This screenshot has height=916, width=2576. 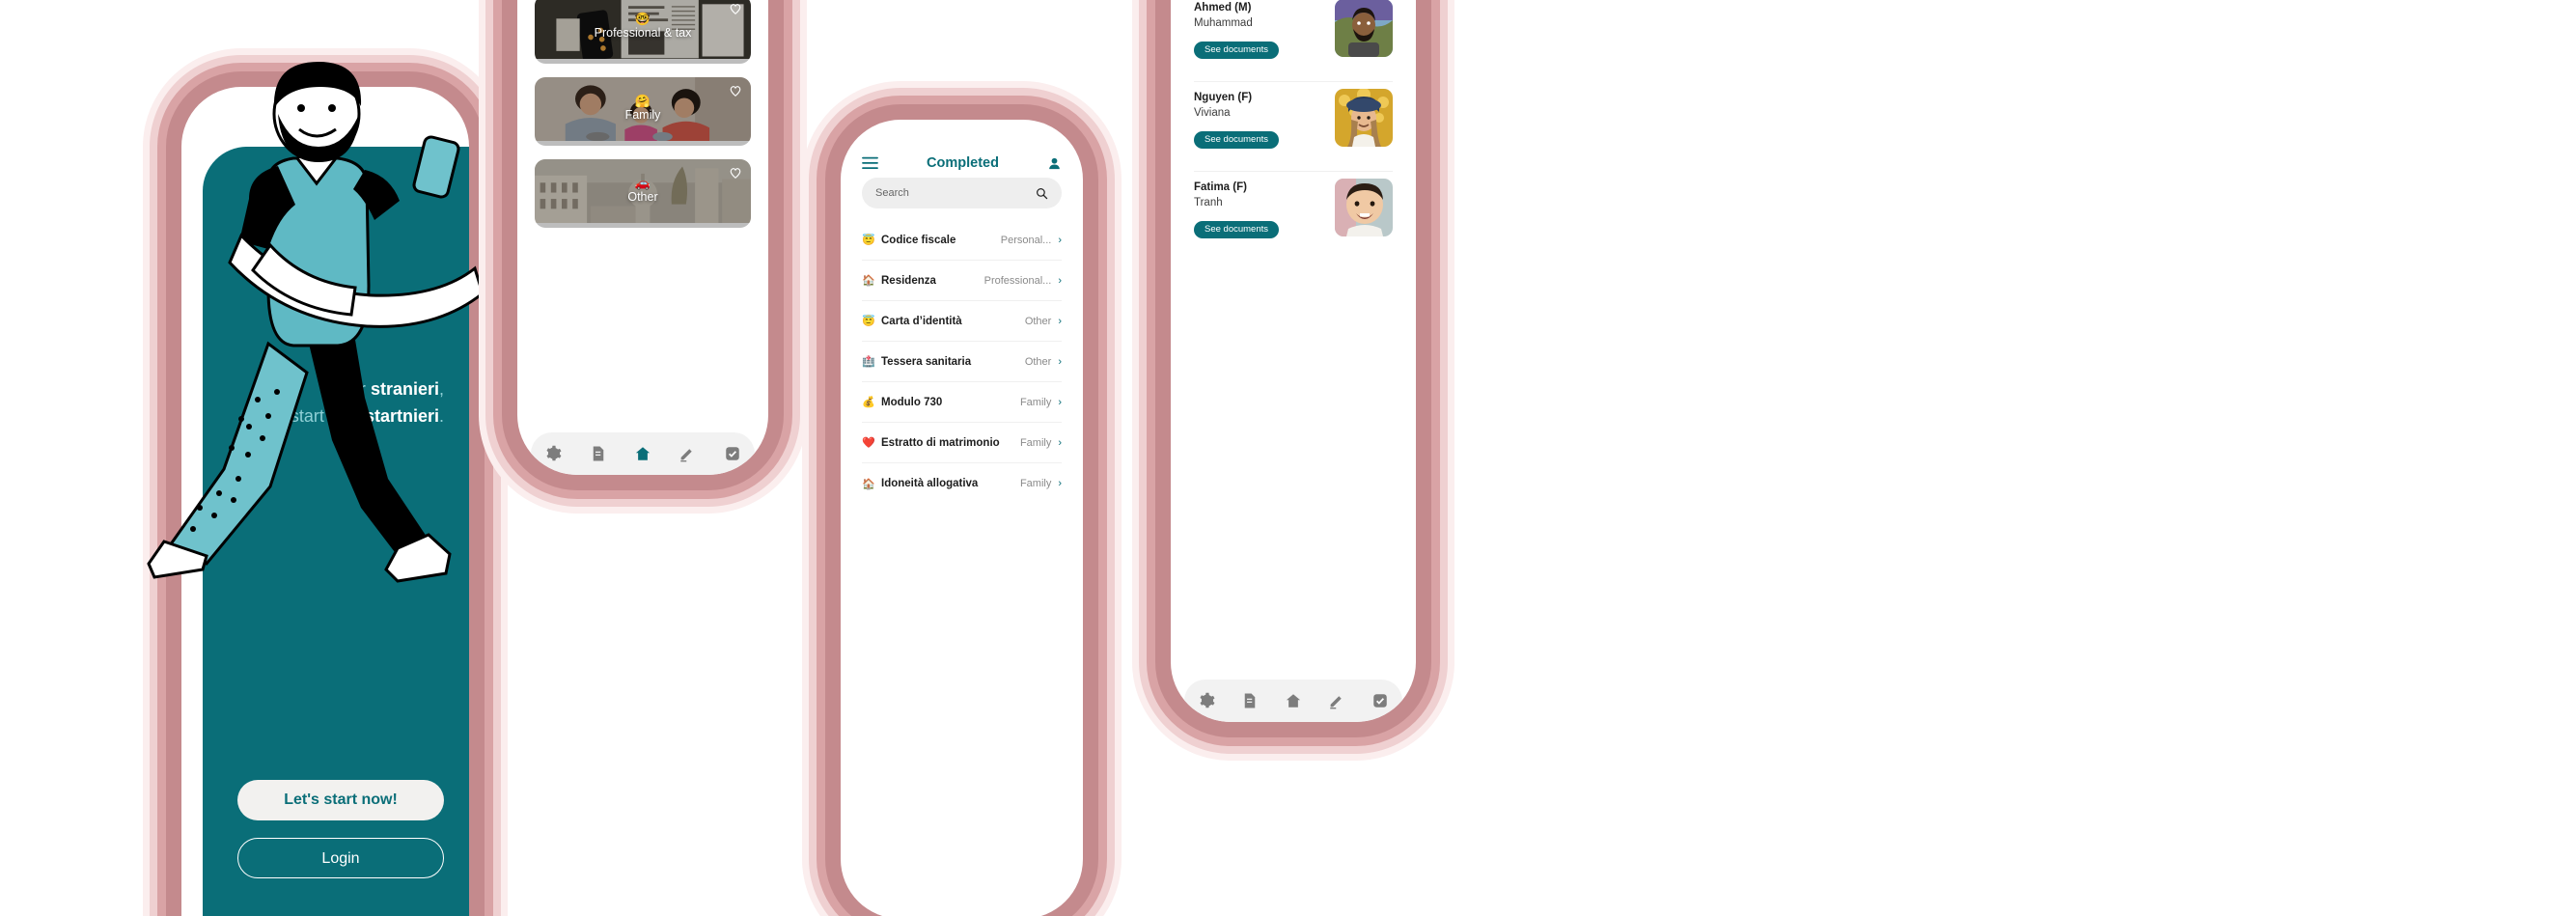 What do you see at coordinates (340, 858) in the screenshot?
I see `login-button: Login` at bounding box center [340, 858].